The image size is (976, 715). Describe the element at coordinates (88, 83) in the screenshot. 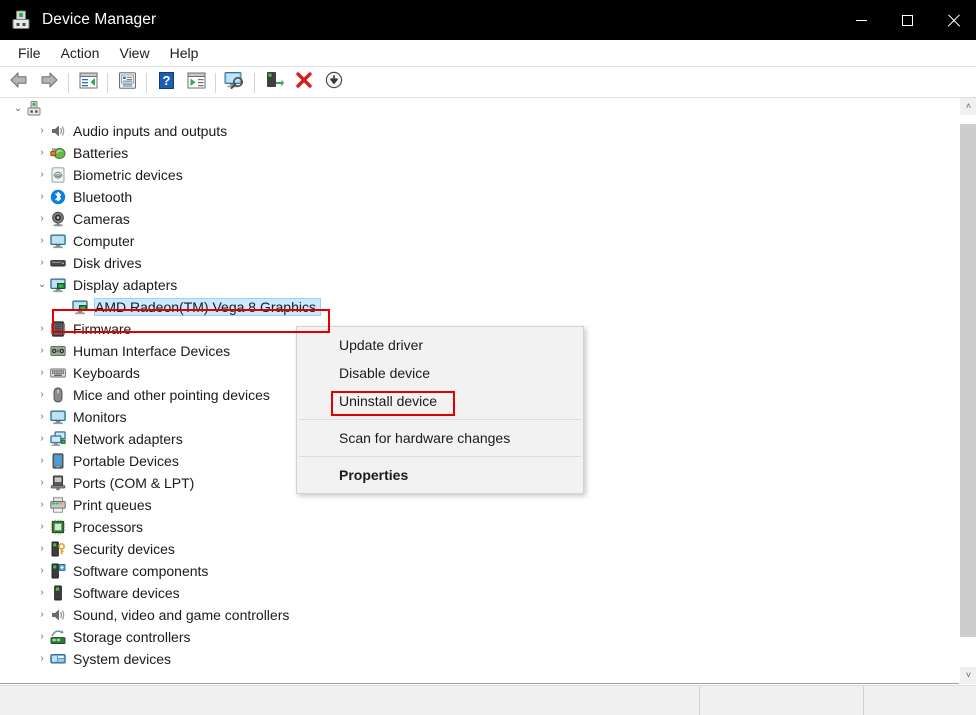

I see `toolbar-console-tree-button` at that location.